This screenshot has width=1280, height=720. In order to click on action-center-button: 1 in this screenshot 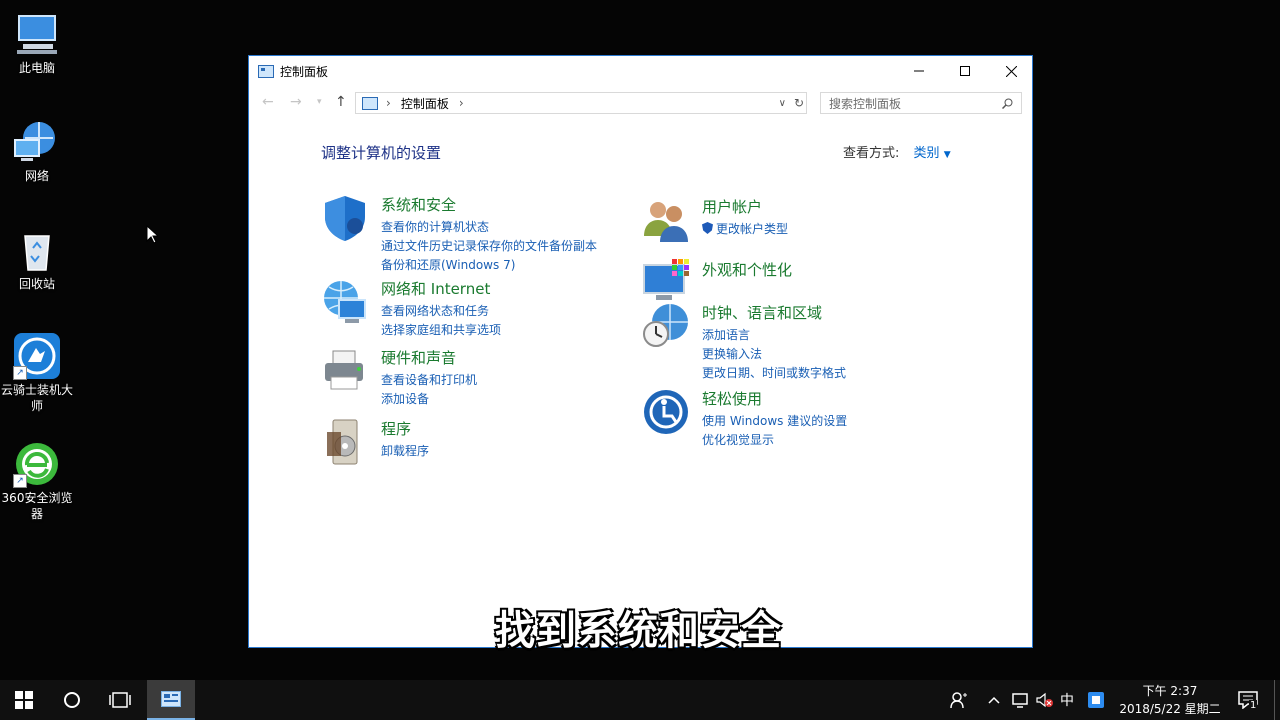, I will do `click(1248, 700)`.